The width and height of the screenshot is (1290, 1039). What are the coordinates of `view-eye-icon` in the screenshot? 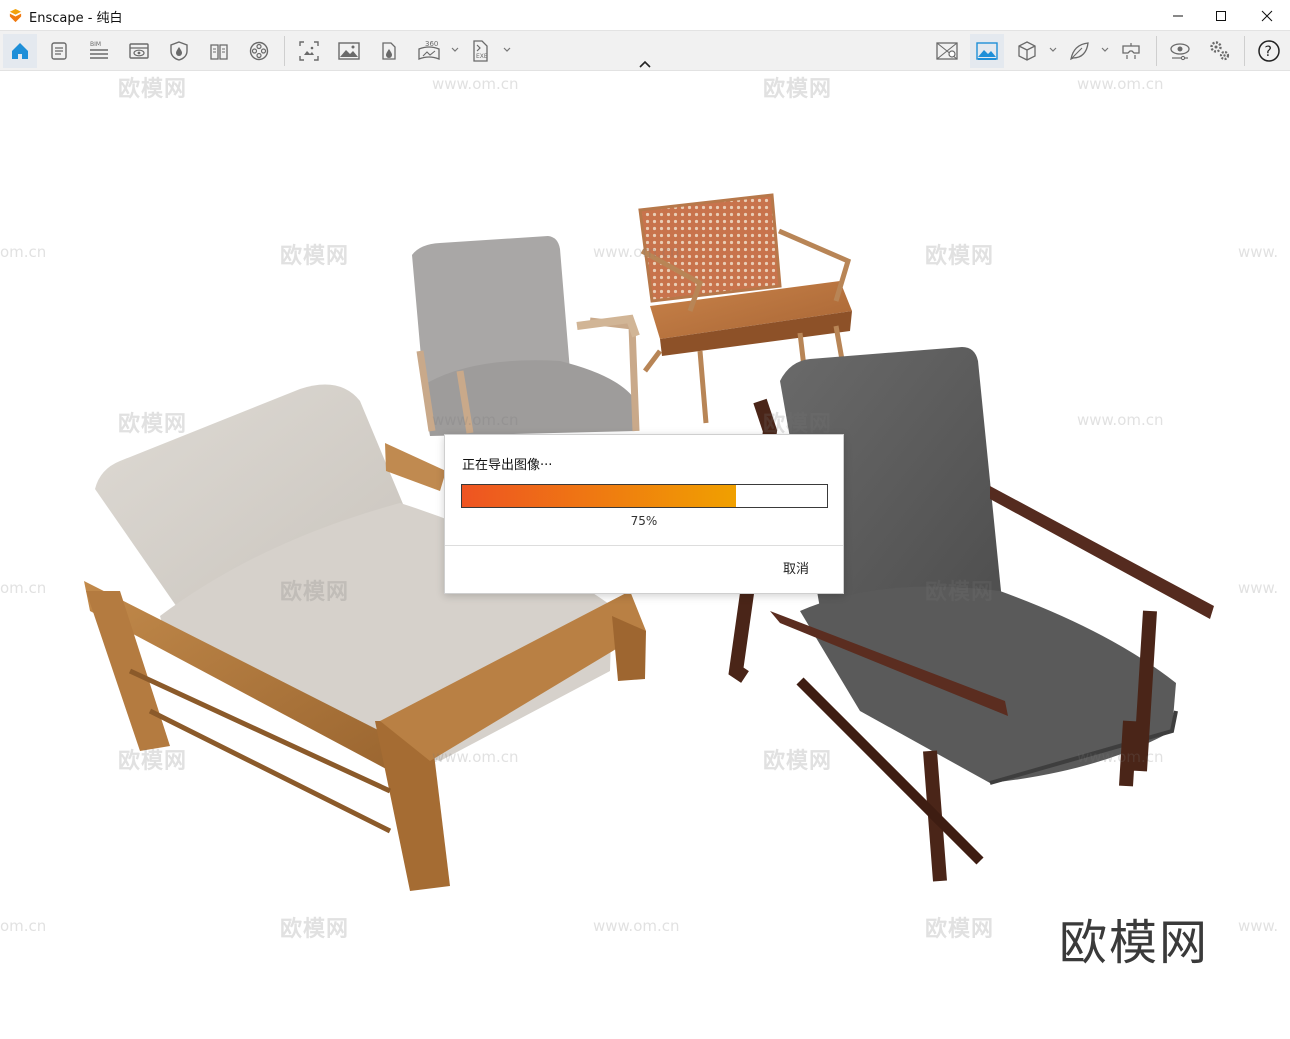 It's located at (139, 51).